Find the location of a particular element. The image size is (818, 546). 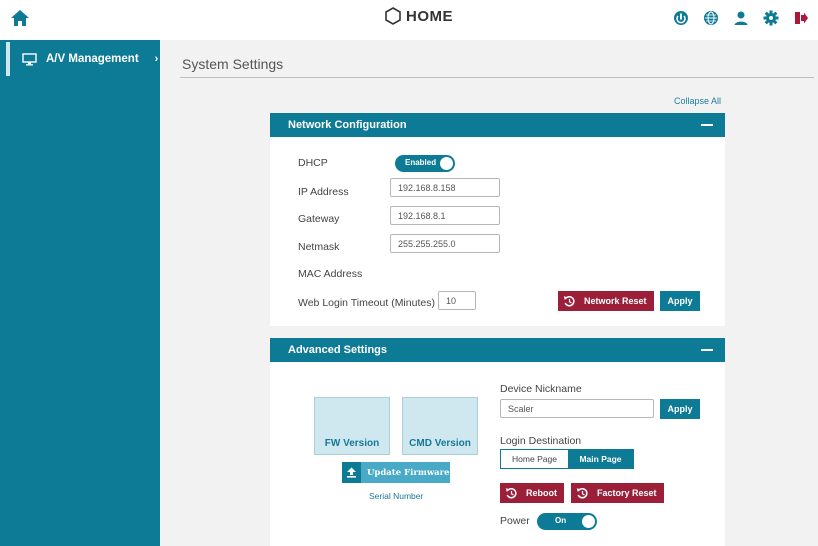

factory-reset-button: Factory Reset is located at coordinates (617, 493).